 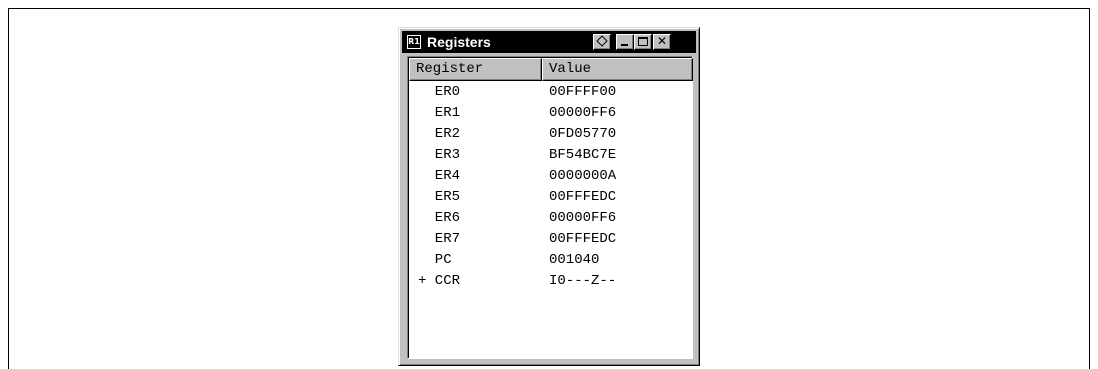 I want to click on column-header-register: Register, so click(x=475, y=69).